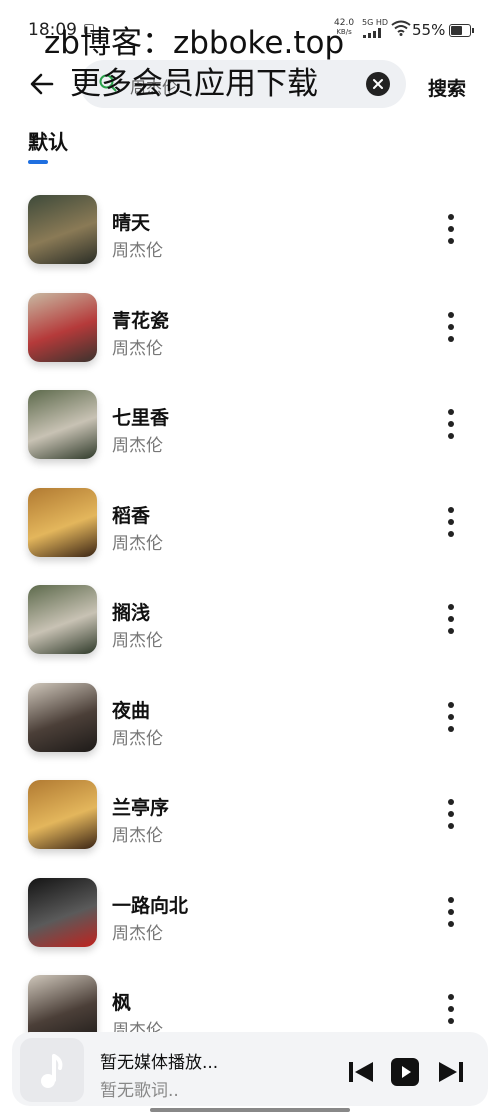 This screenshot has height=1115, width=500. I want to click on song-row: 搁浅 周杰伦, so click(250, 618).